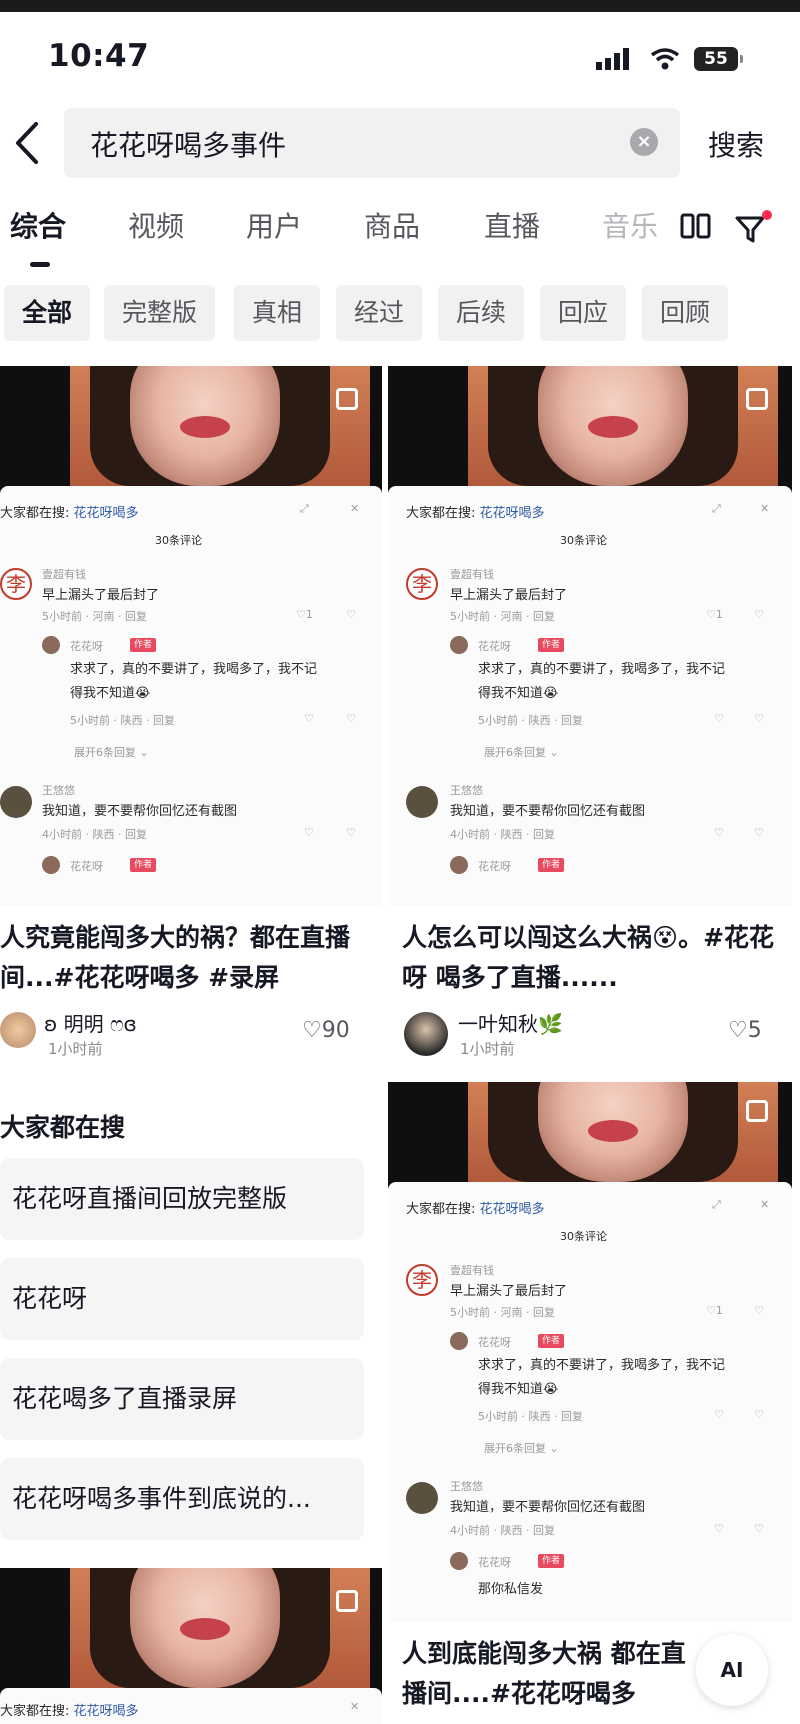  What do you see at coordinates (696, 227) in the screenshot?
I see `layout-toggle-icon` at bounding box center [696, 227].